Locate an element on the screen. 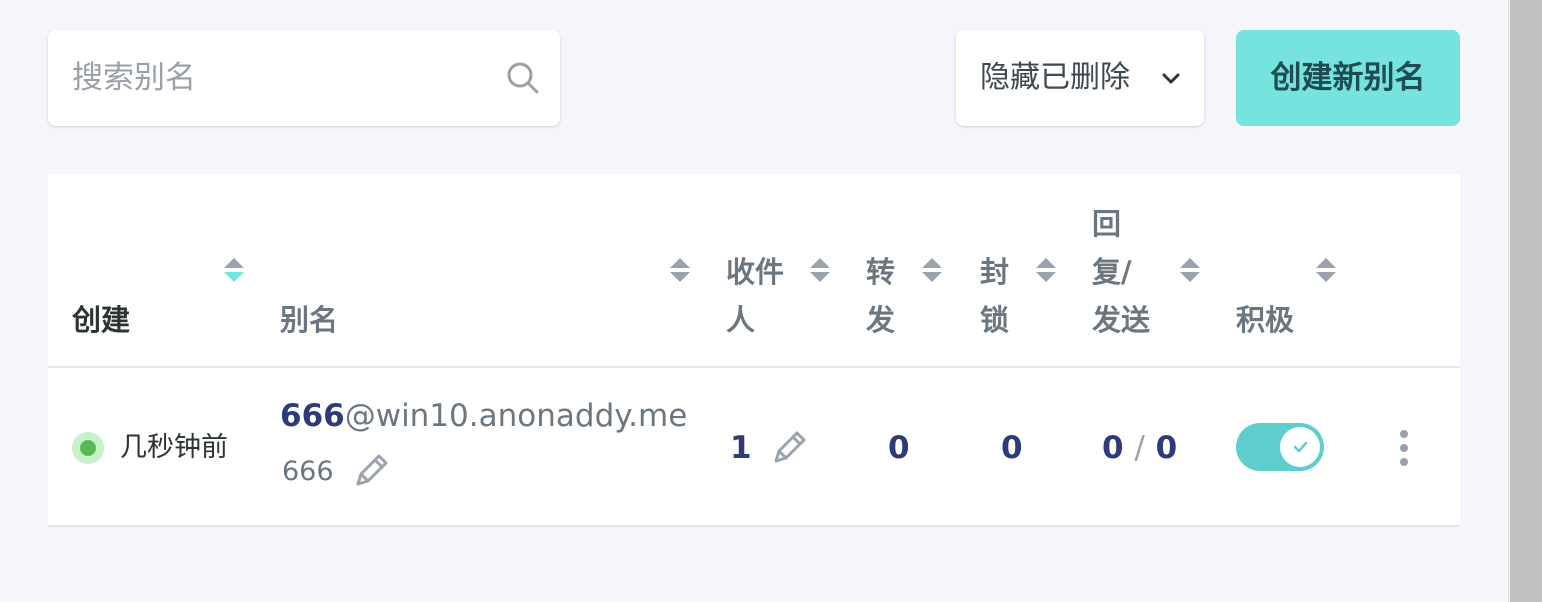 The width and height of the screenshot is (1542, 602). toggle-knob is located at coordinates (1300, 447).